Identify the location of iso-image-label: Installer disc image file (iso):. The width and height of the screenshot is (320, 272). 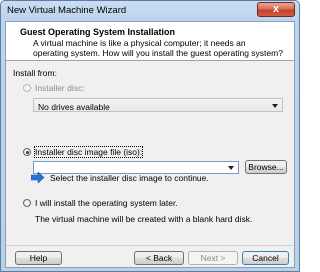
(88, 152).